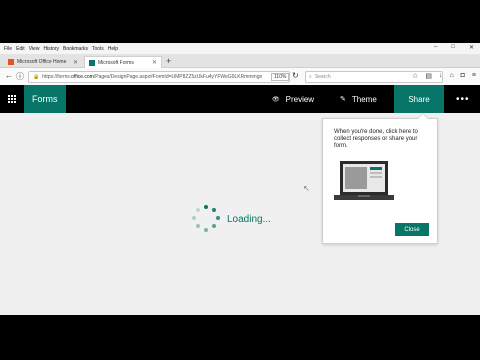  What do you see at coordinates (415, 76) in the screenshot?
I see `star-icon: ☆` at bounding box center [415, 76].